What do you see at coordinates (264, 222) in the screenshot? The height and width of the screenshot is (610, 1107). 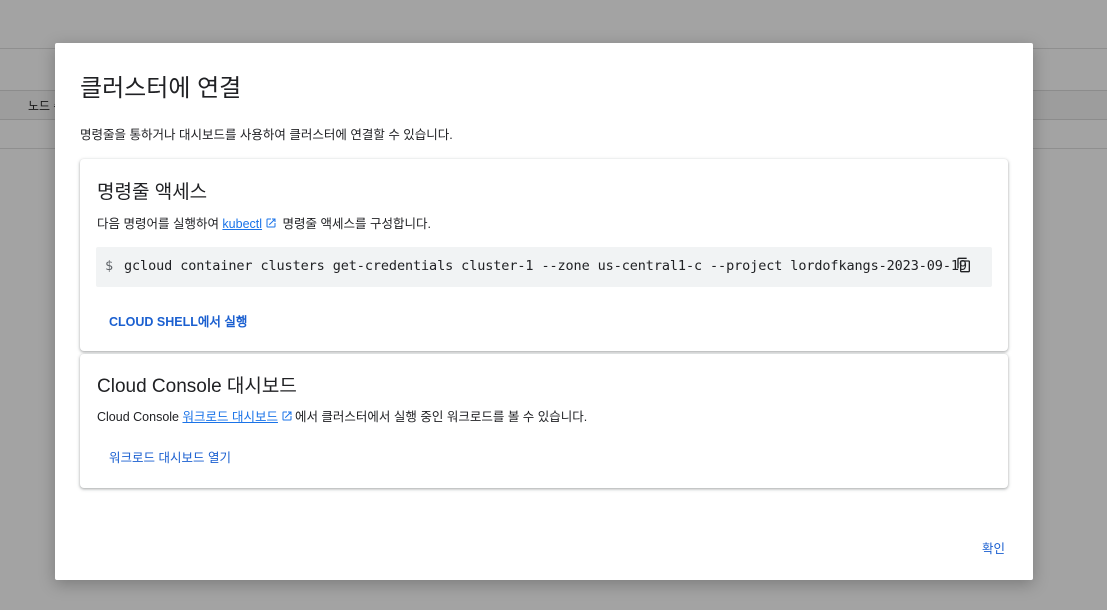 I see `cli-card-text: 다음 명령어를 실행하여 kubectl 명령줄 액세스를 구성합니다.` at bounding box center [264, 222].